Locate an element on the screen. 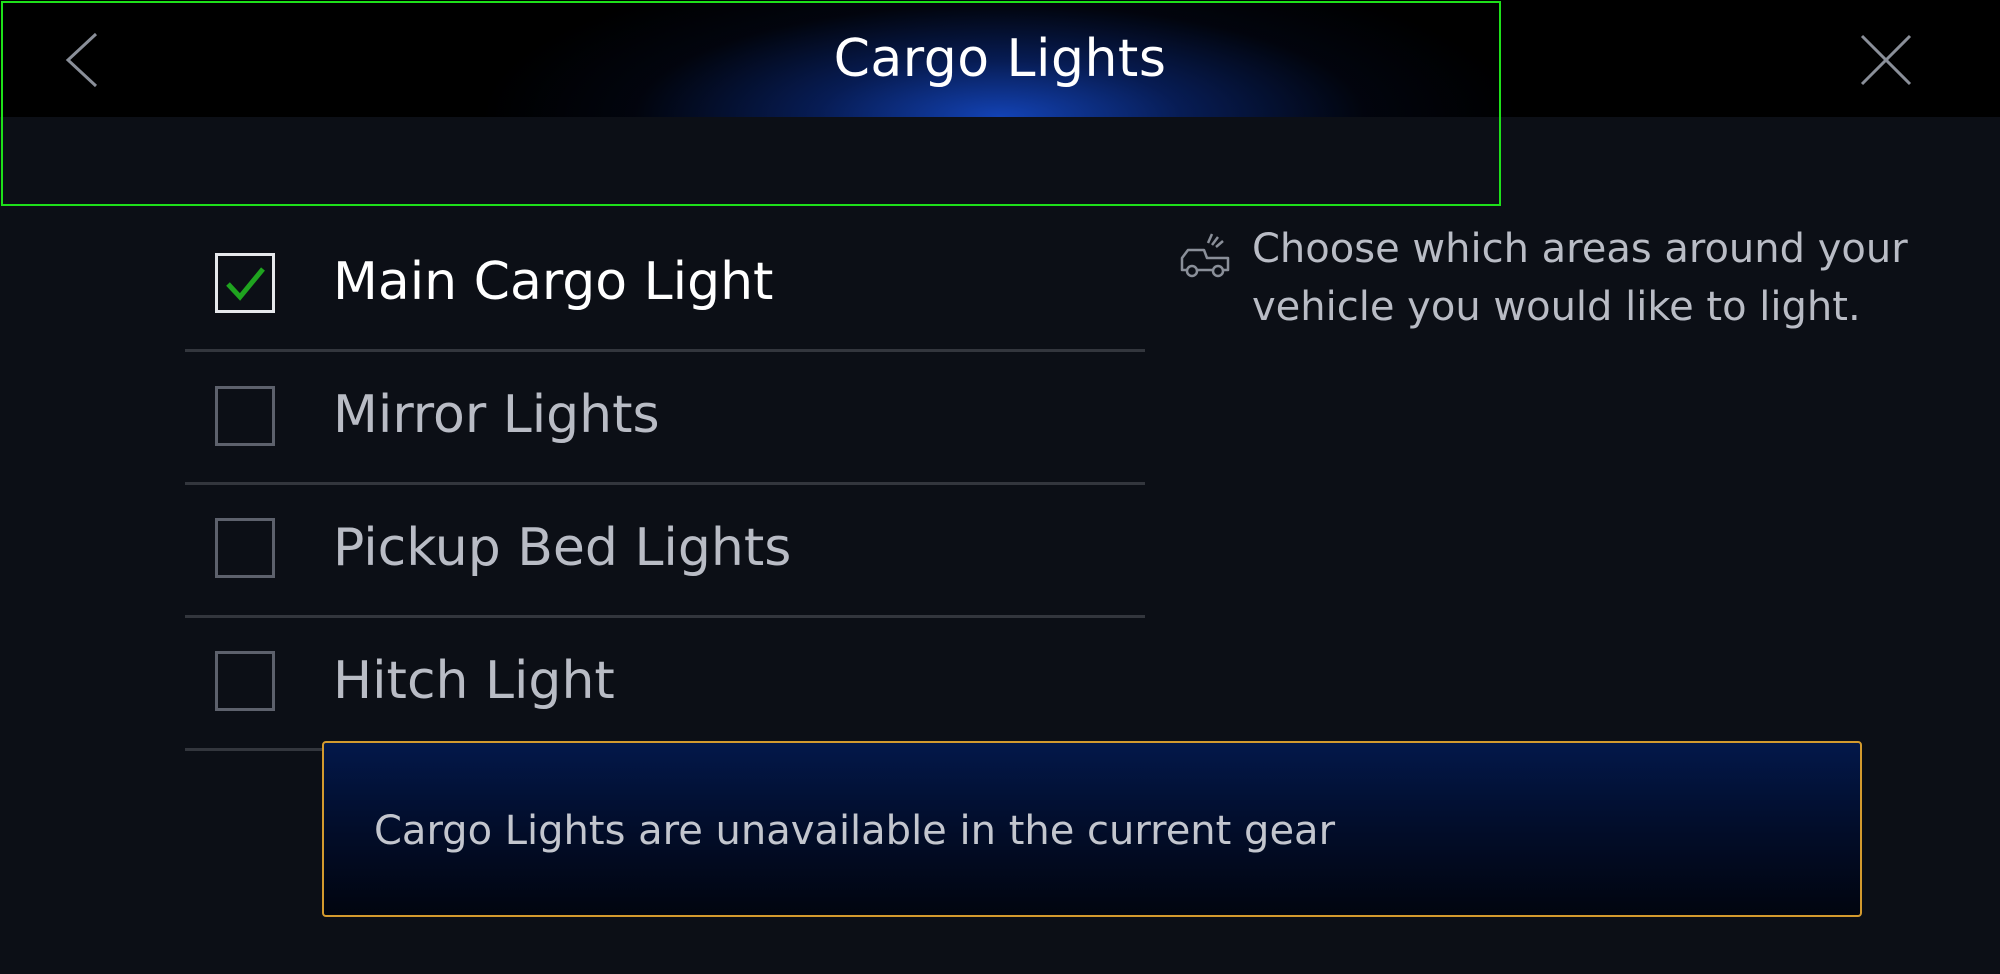 This screenshot has height=974, width=2000. checkbox-pickup-bed-lights is located at coordinates (245, 548).